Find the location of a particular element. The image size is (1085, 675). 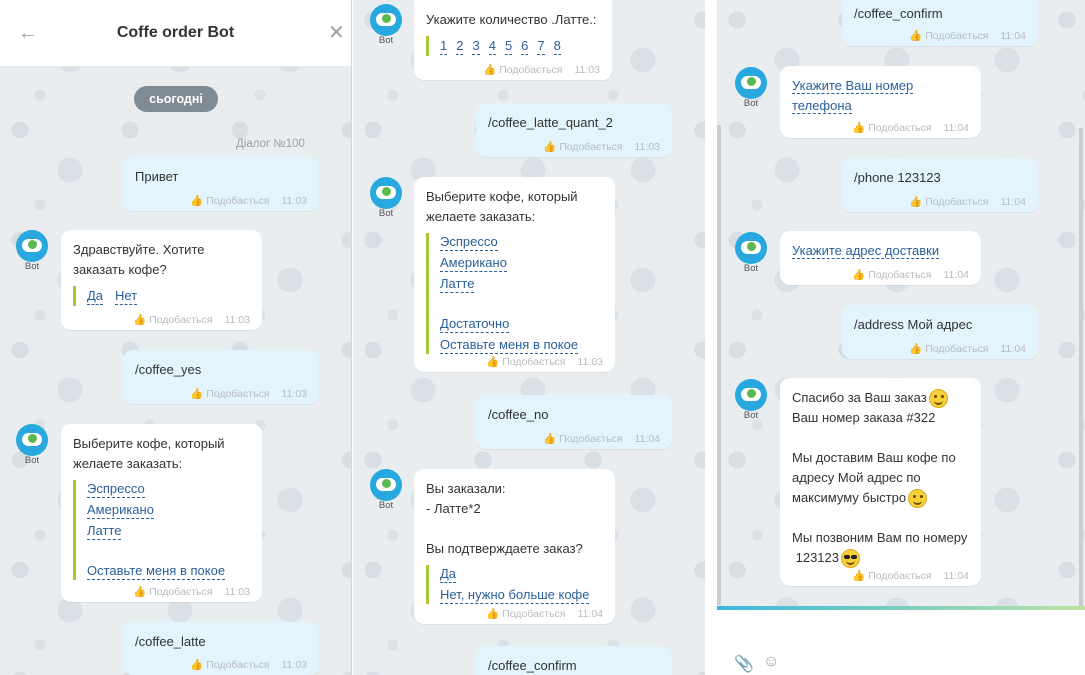

option-qty-2: 2 is located at coordinates (460, 46).